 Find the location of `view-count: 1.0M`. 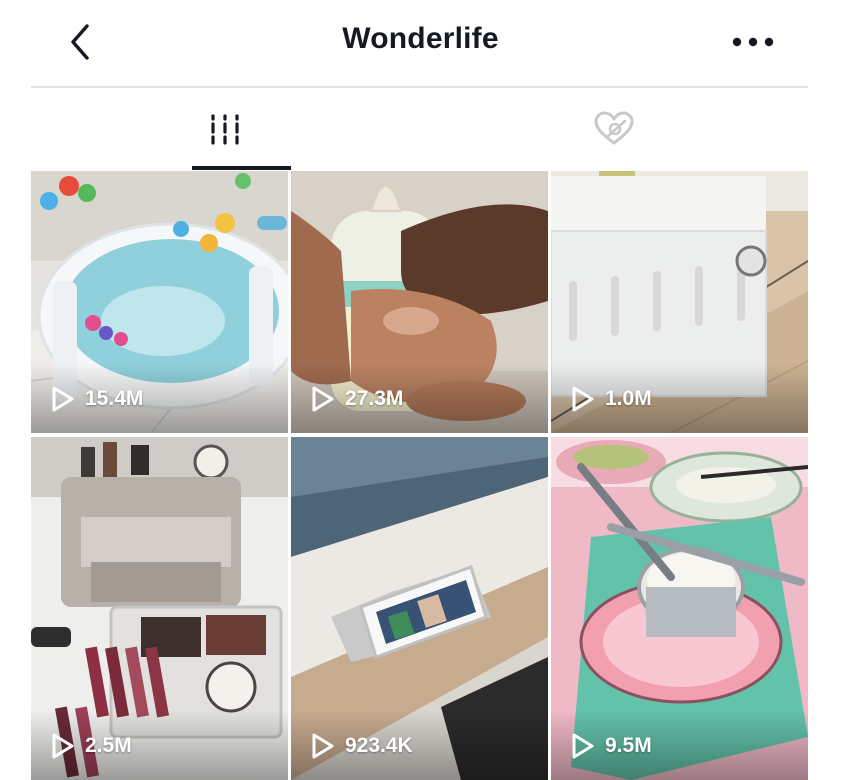

view-count: 1.0M is located at coordinates (611, 399).